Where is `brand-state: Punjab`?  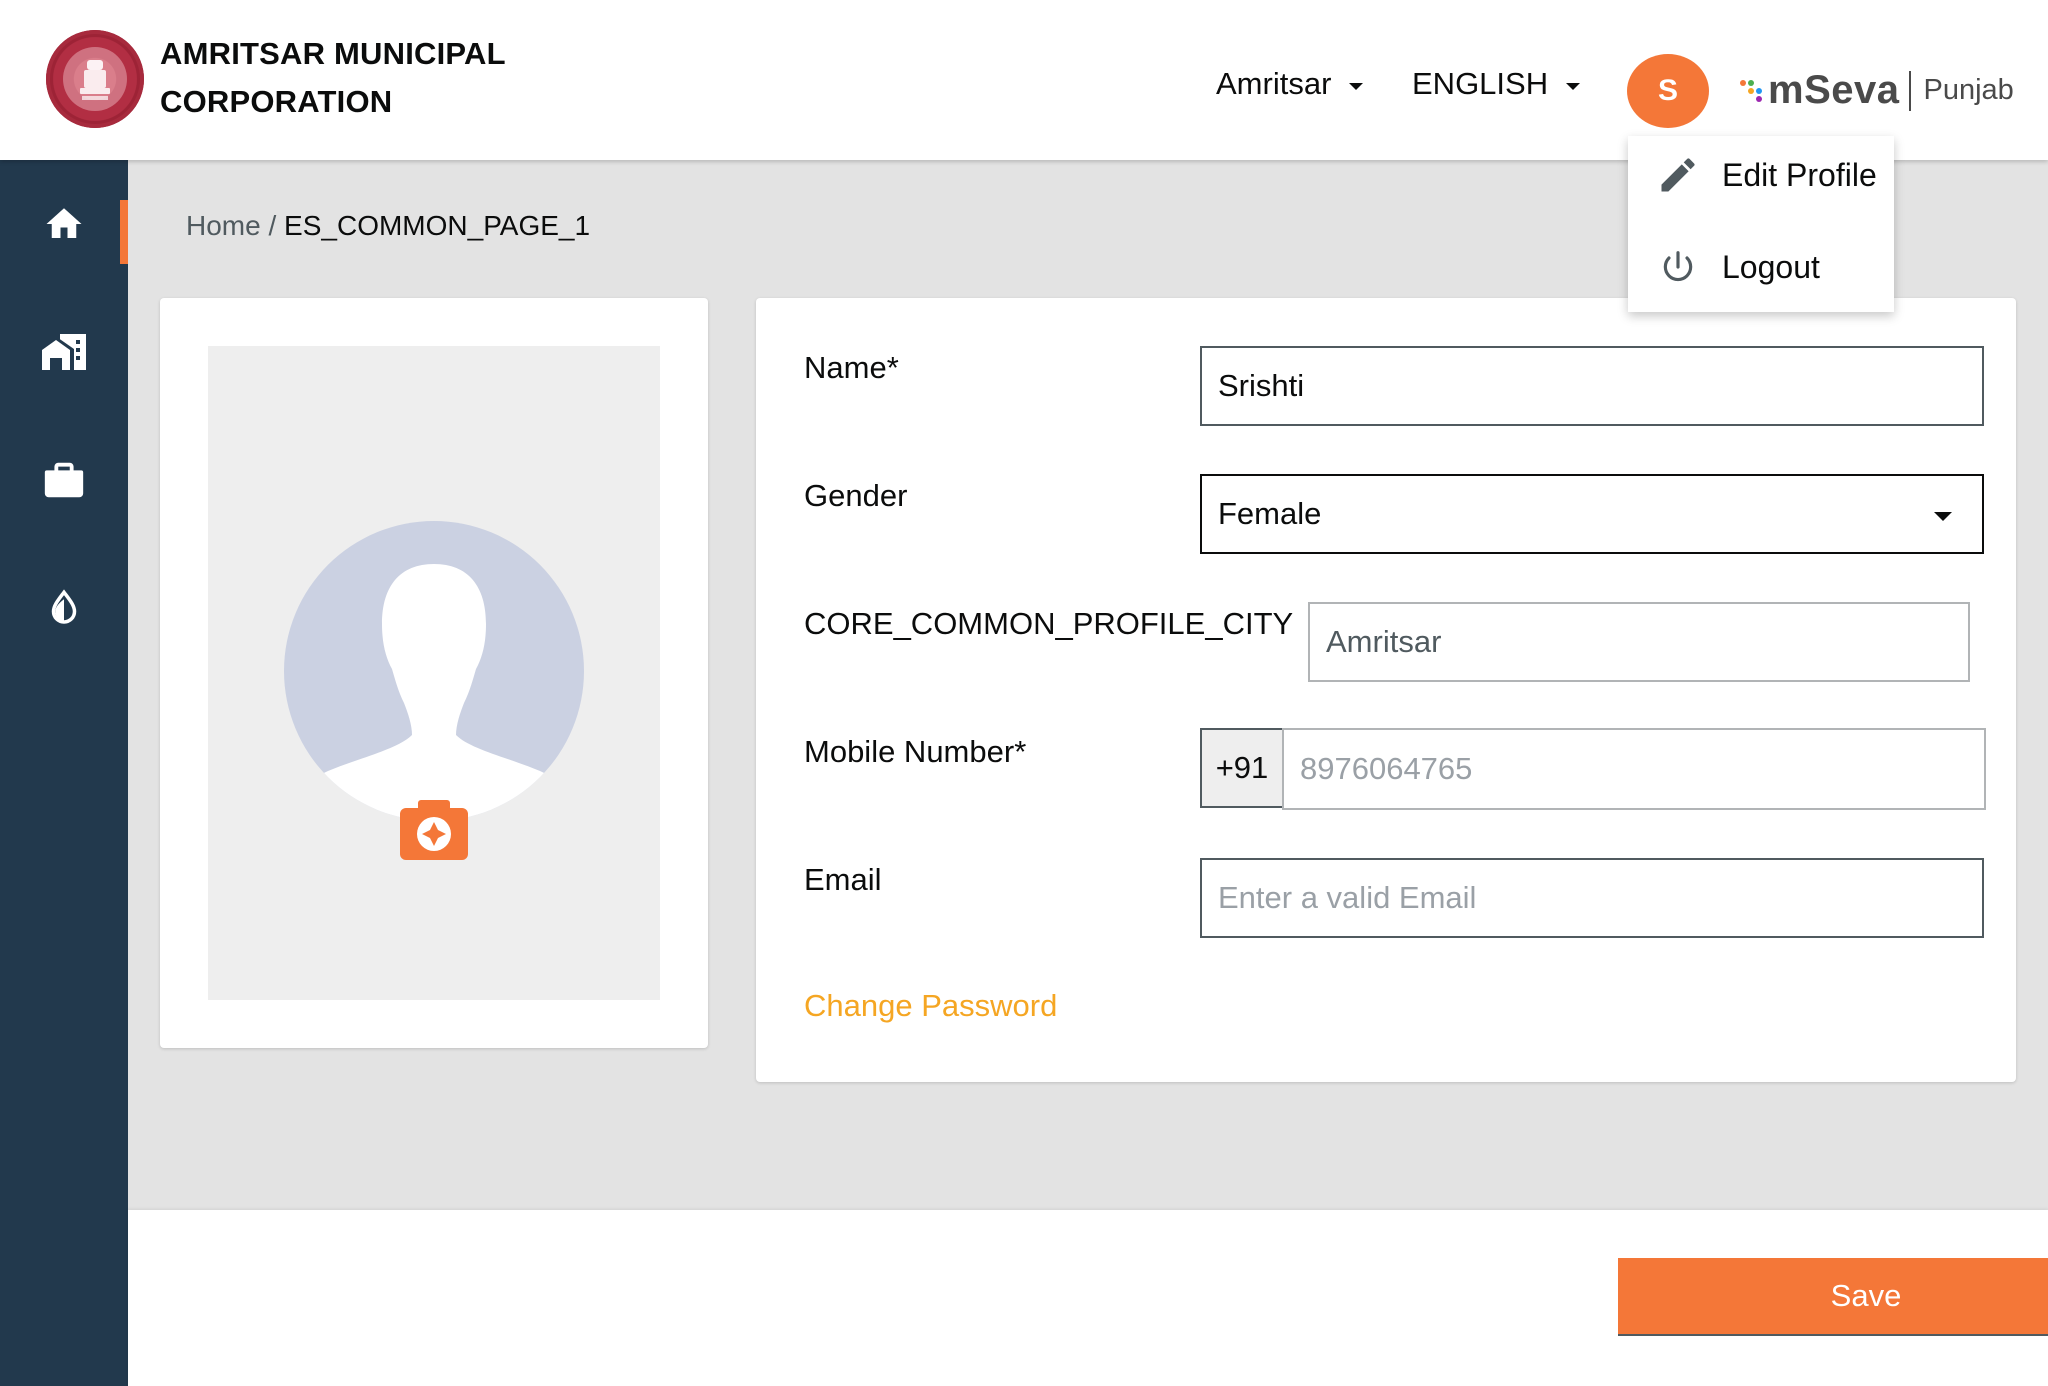 brand-state: Punjab is located at coordinates (1968, 90).